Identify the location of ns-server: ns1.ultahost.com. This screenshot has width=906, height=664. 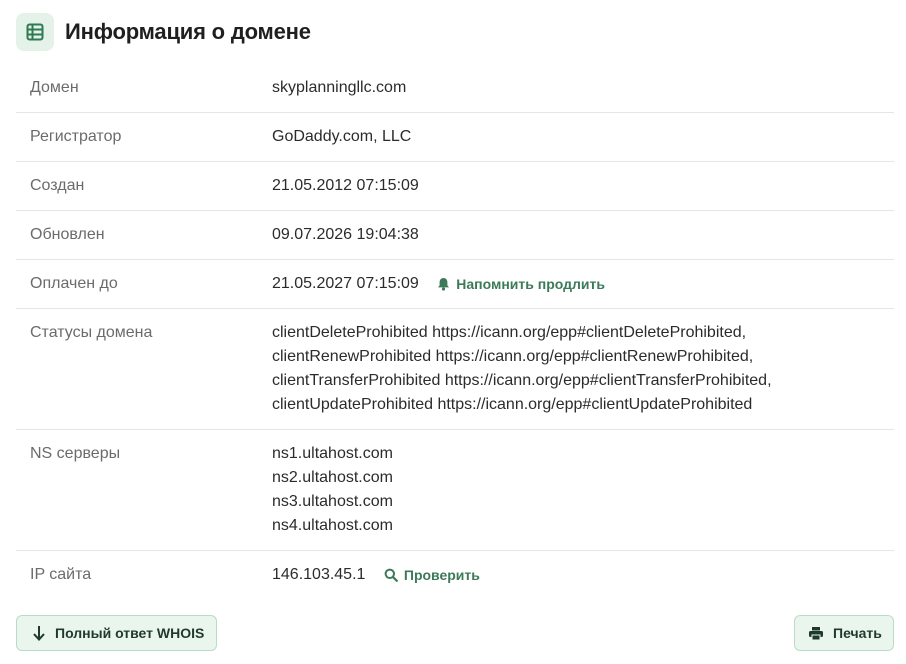
(332, 454).